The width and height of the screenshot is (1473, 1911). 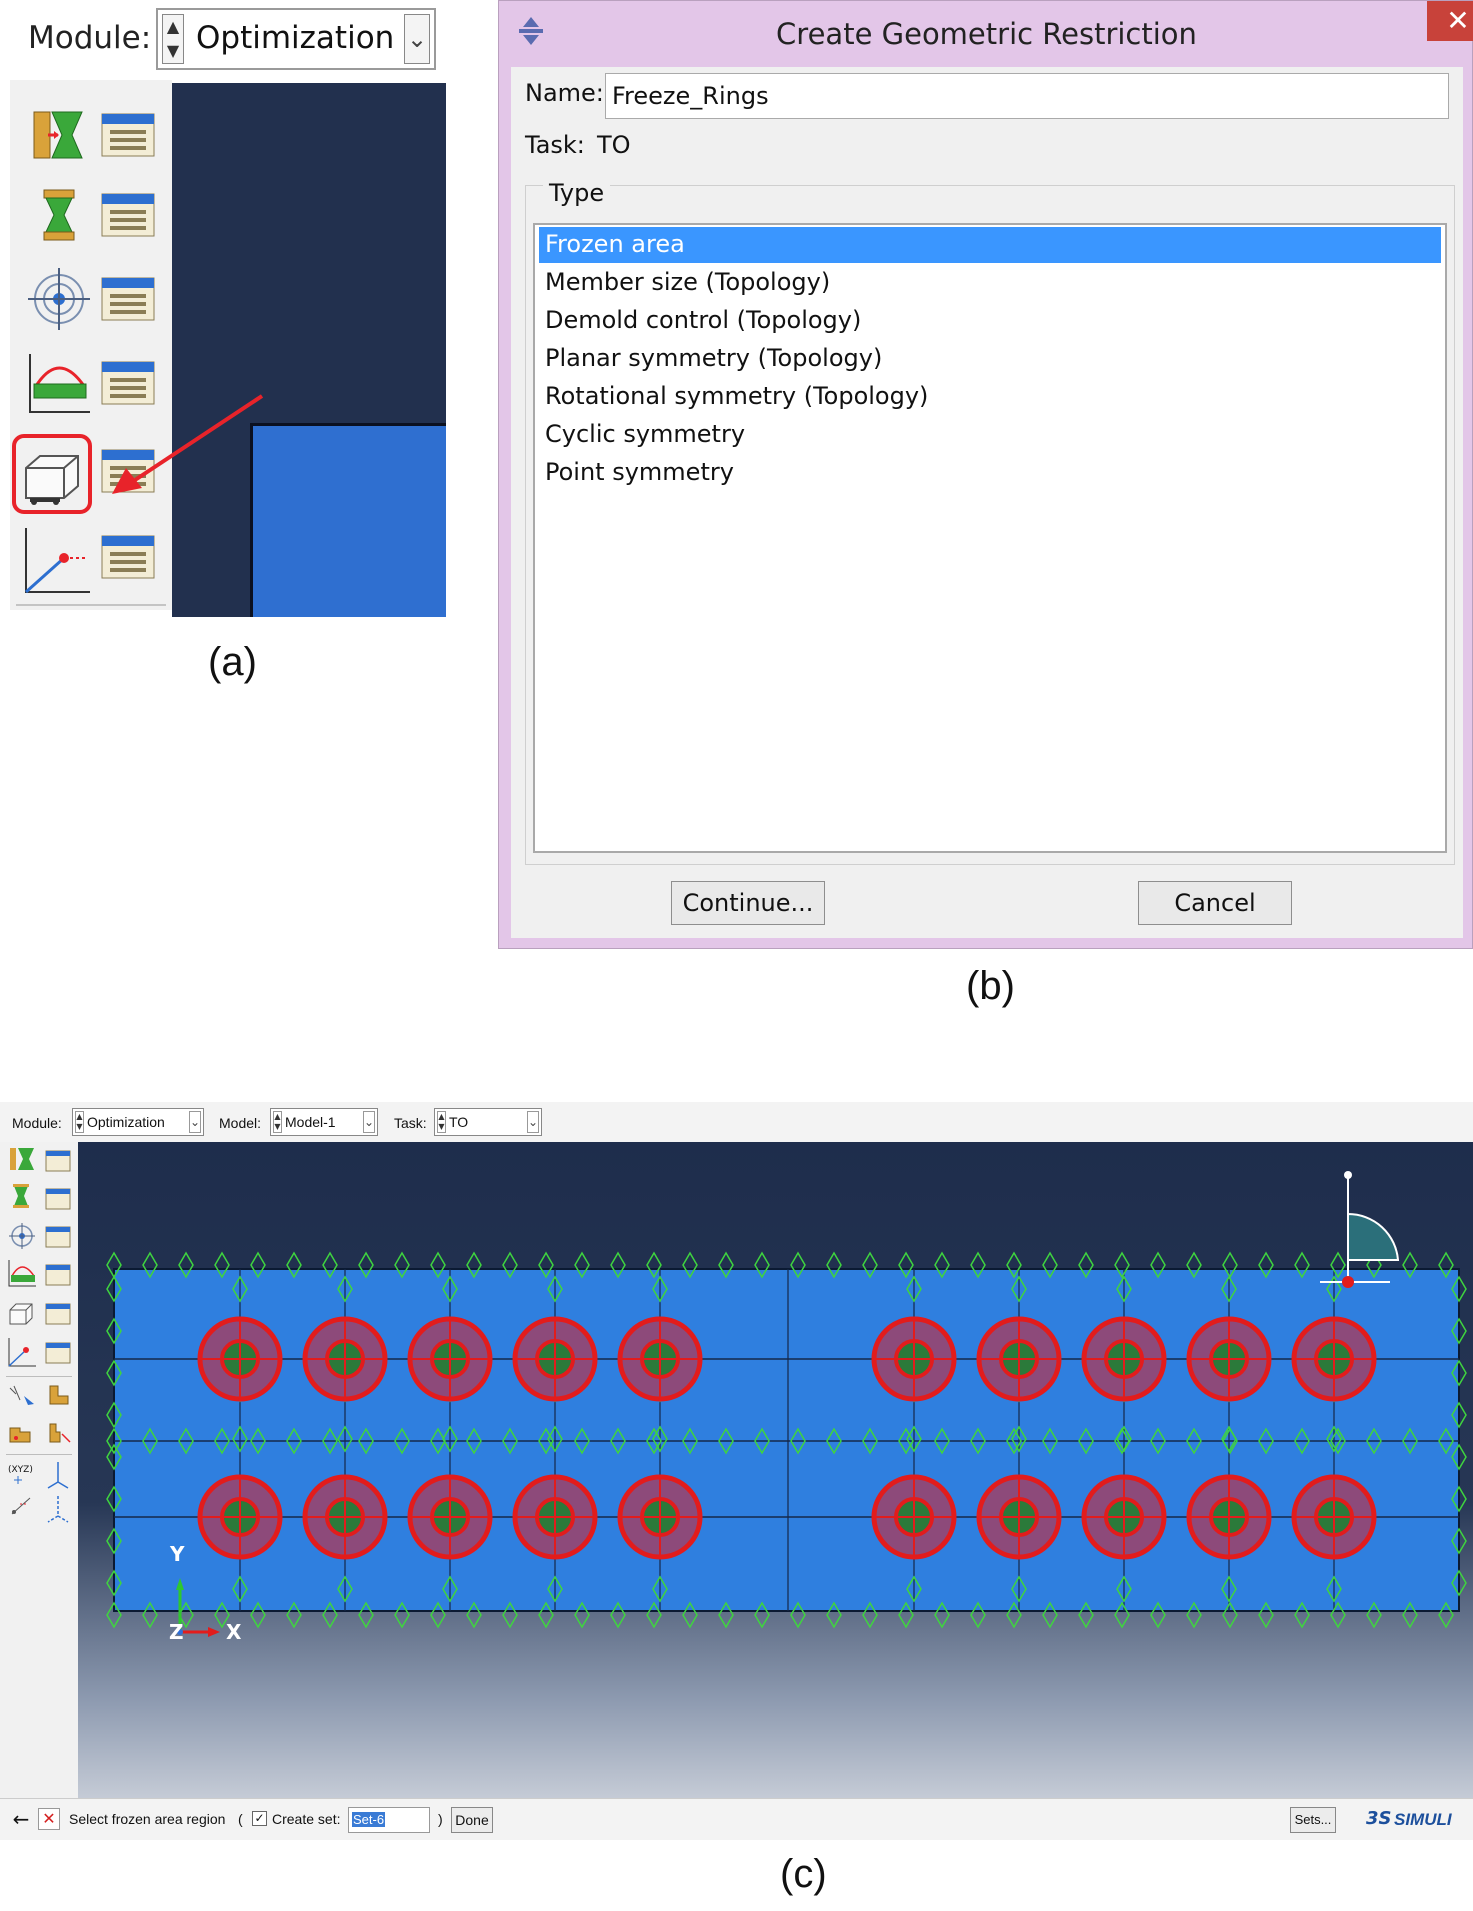 I want to click on back-arrow-icon: ←, so click(x=21, y=1820).